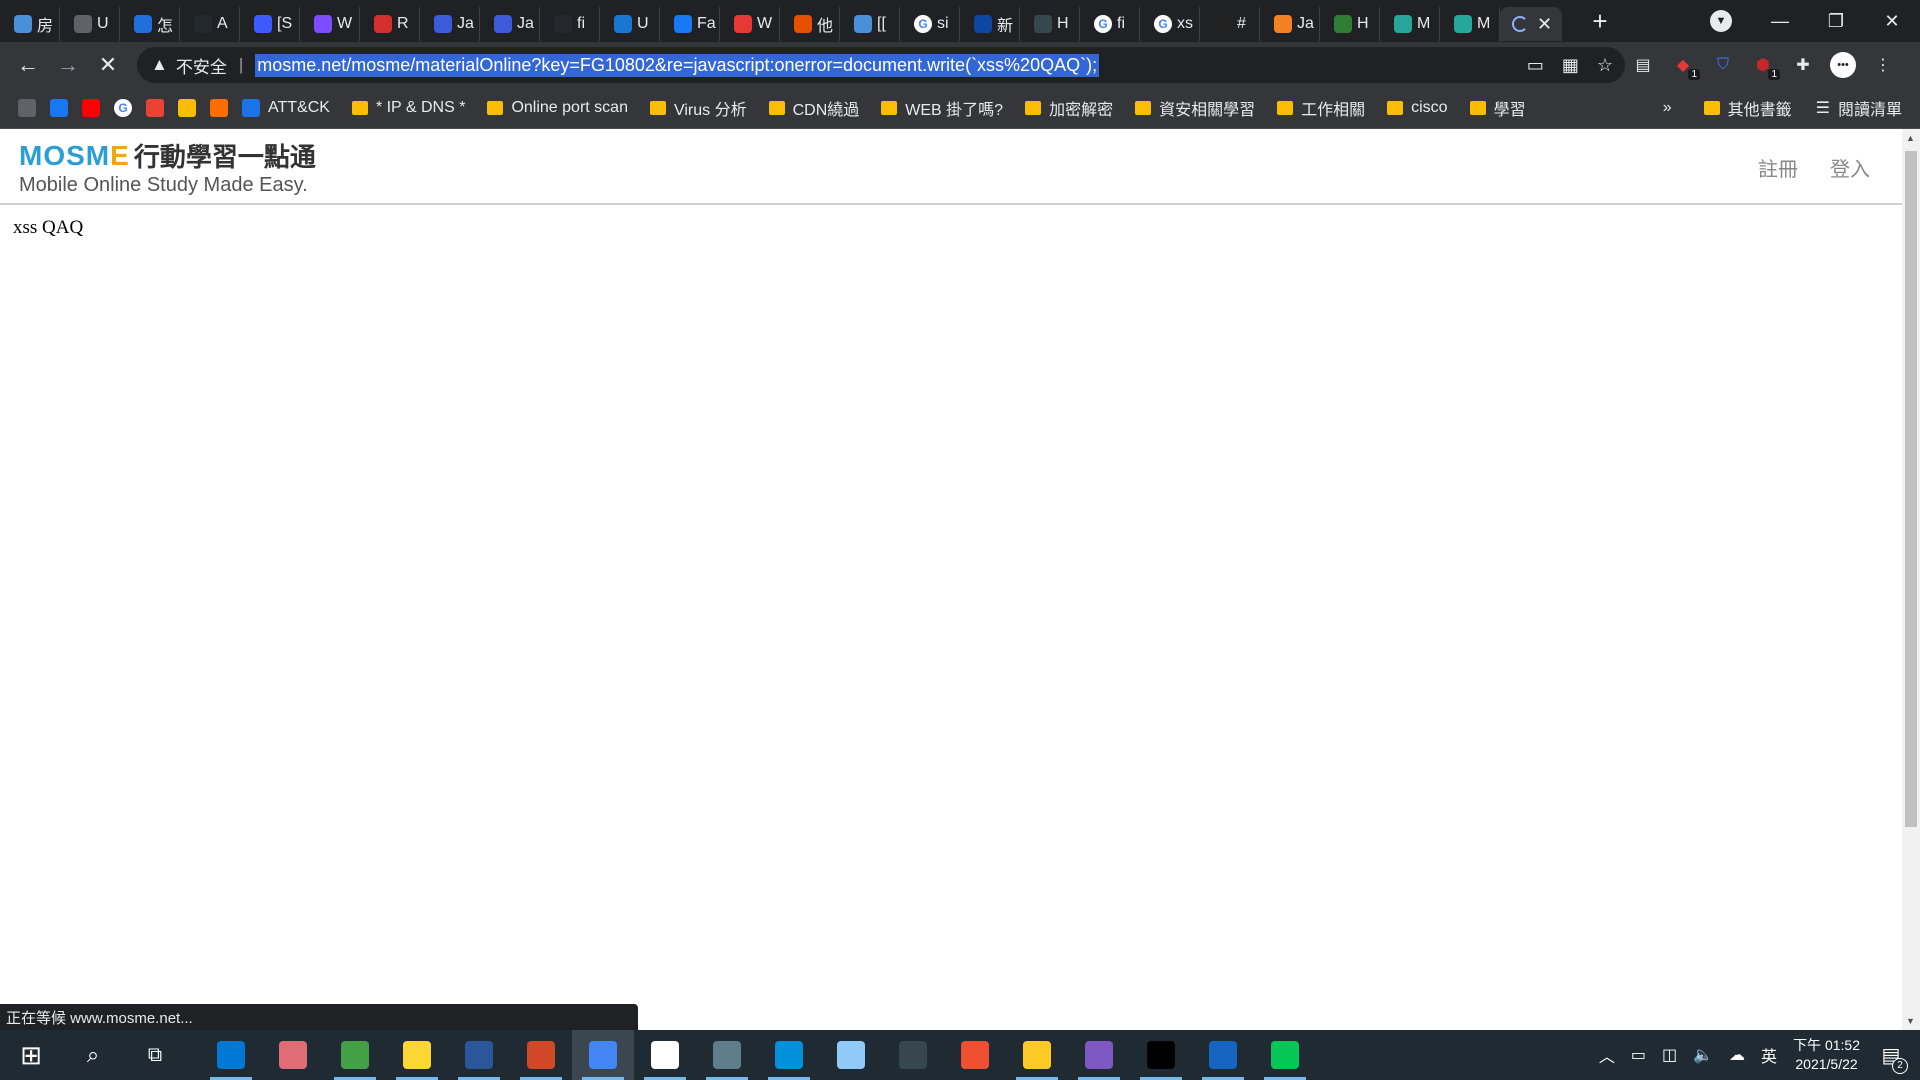  What do you see at coordinates (1769, 1055) in the screenshot?
I see `ime-indicator: 英` at bounding box center [1769, 1055].